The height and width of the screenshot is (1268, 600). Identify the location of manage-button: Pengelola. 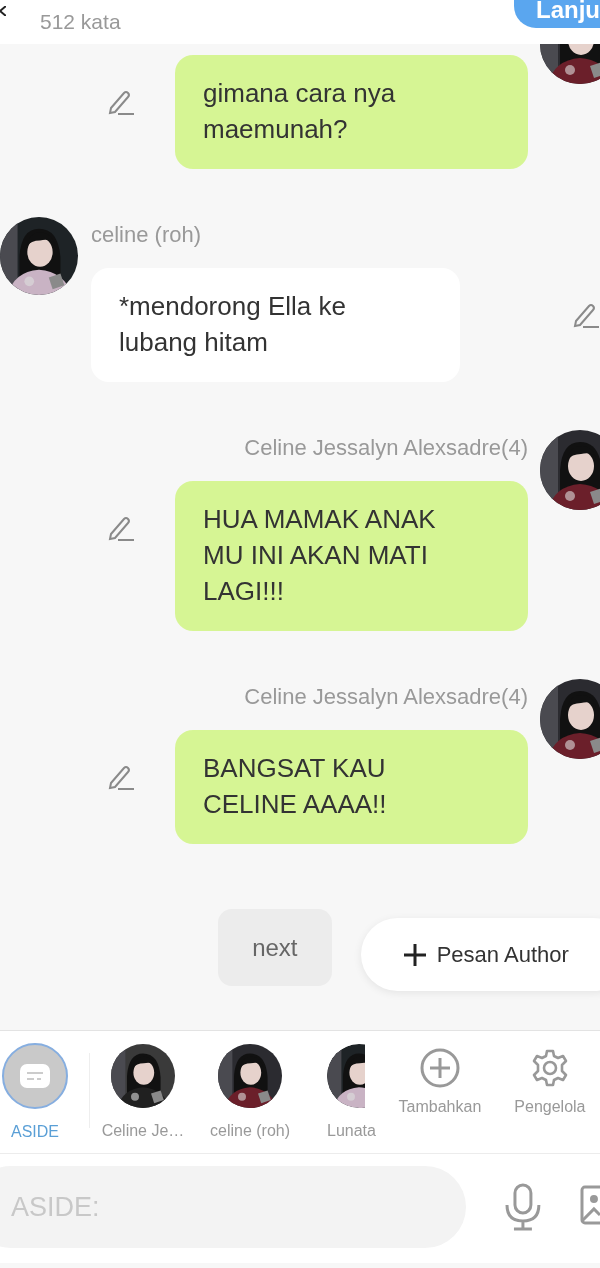
(547, 1092).